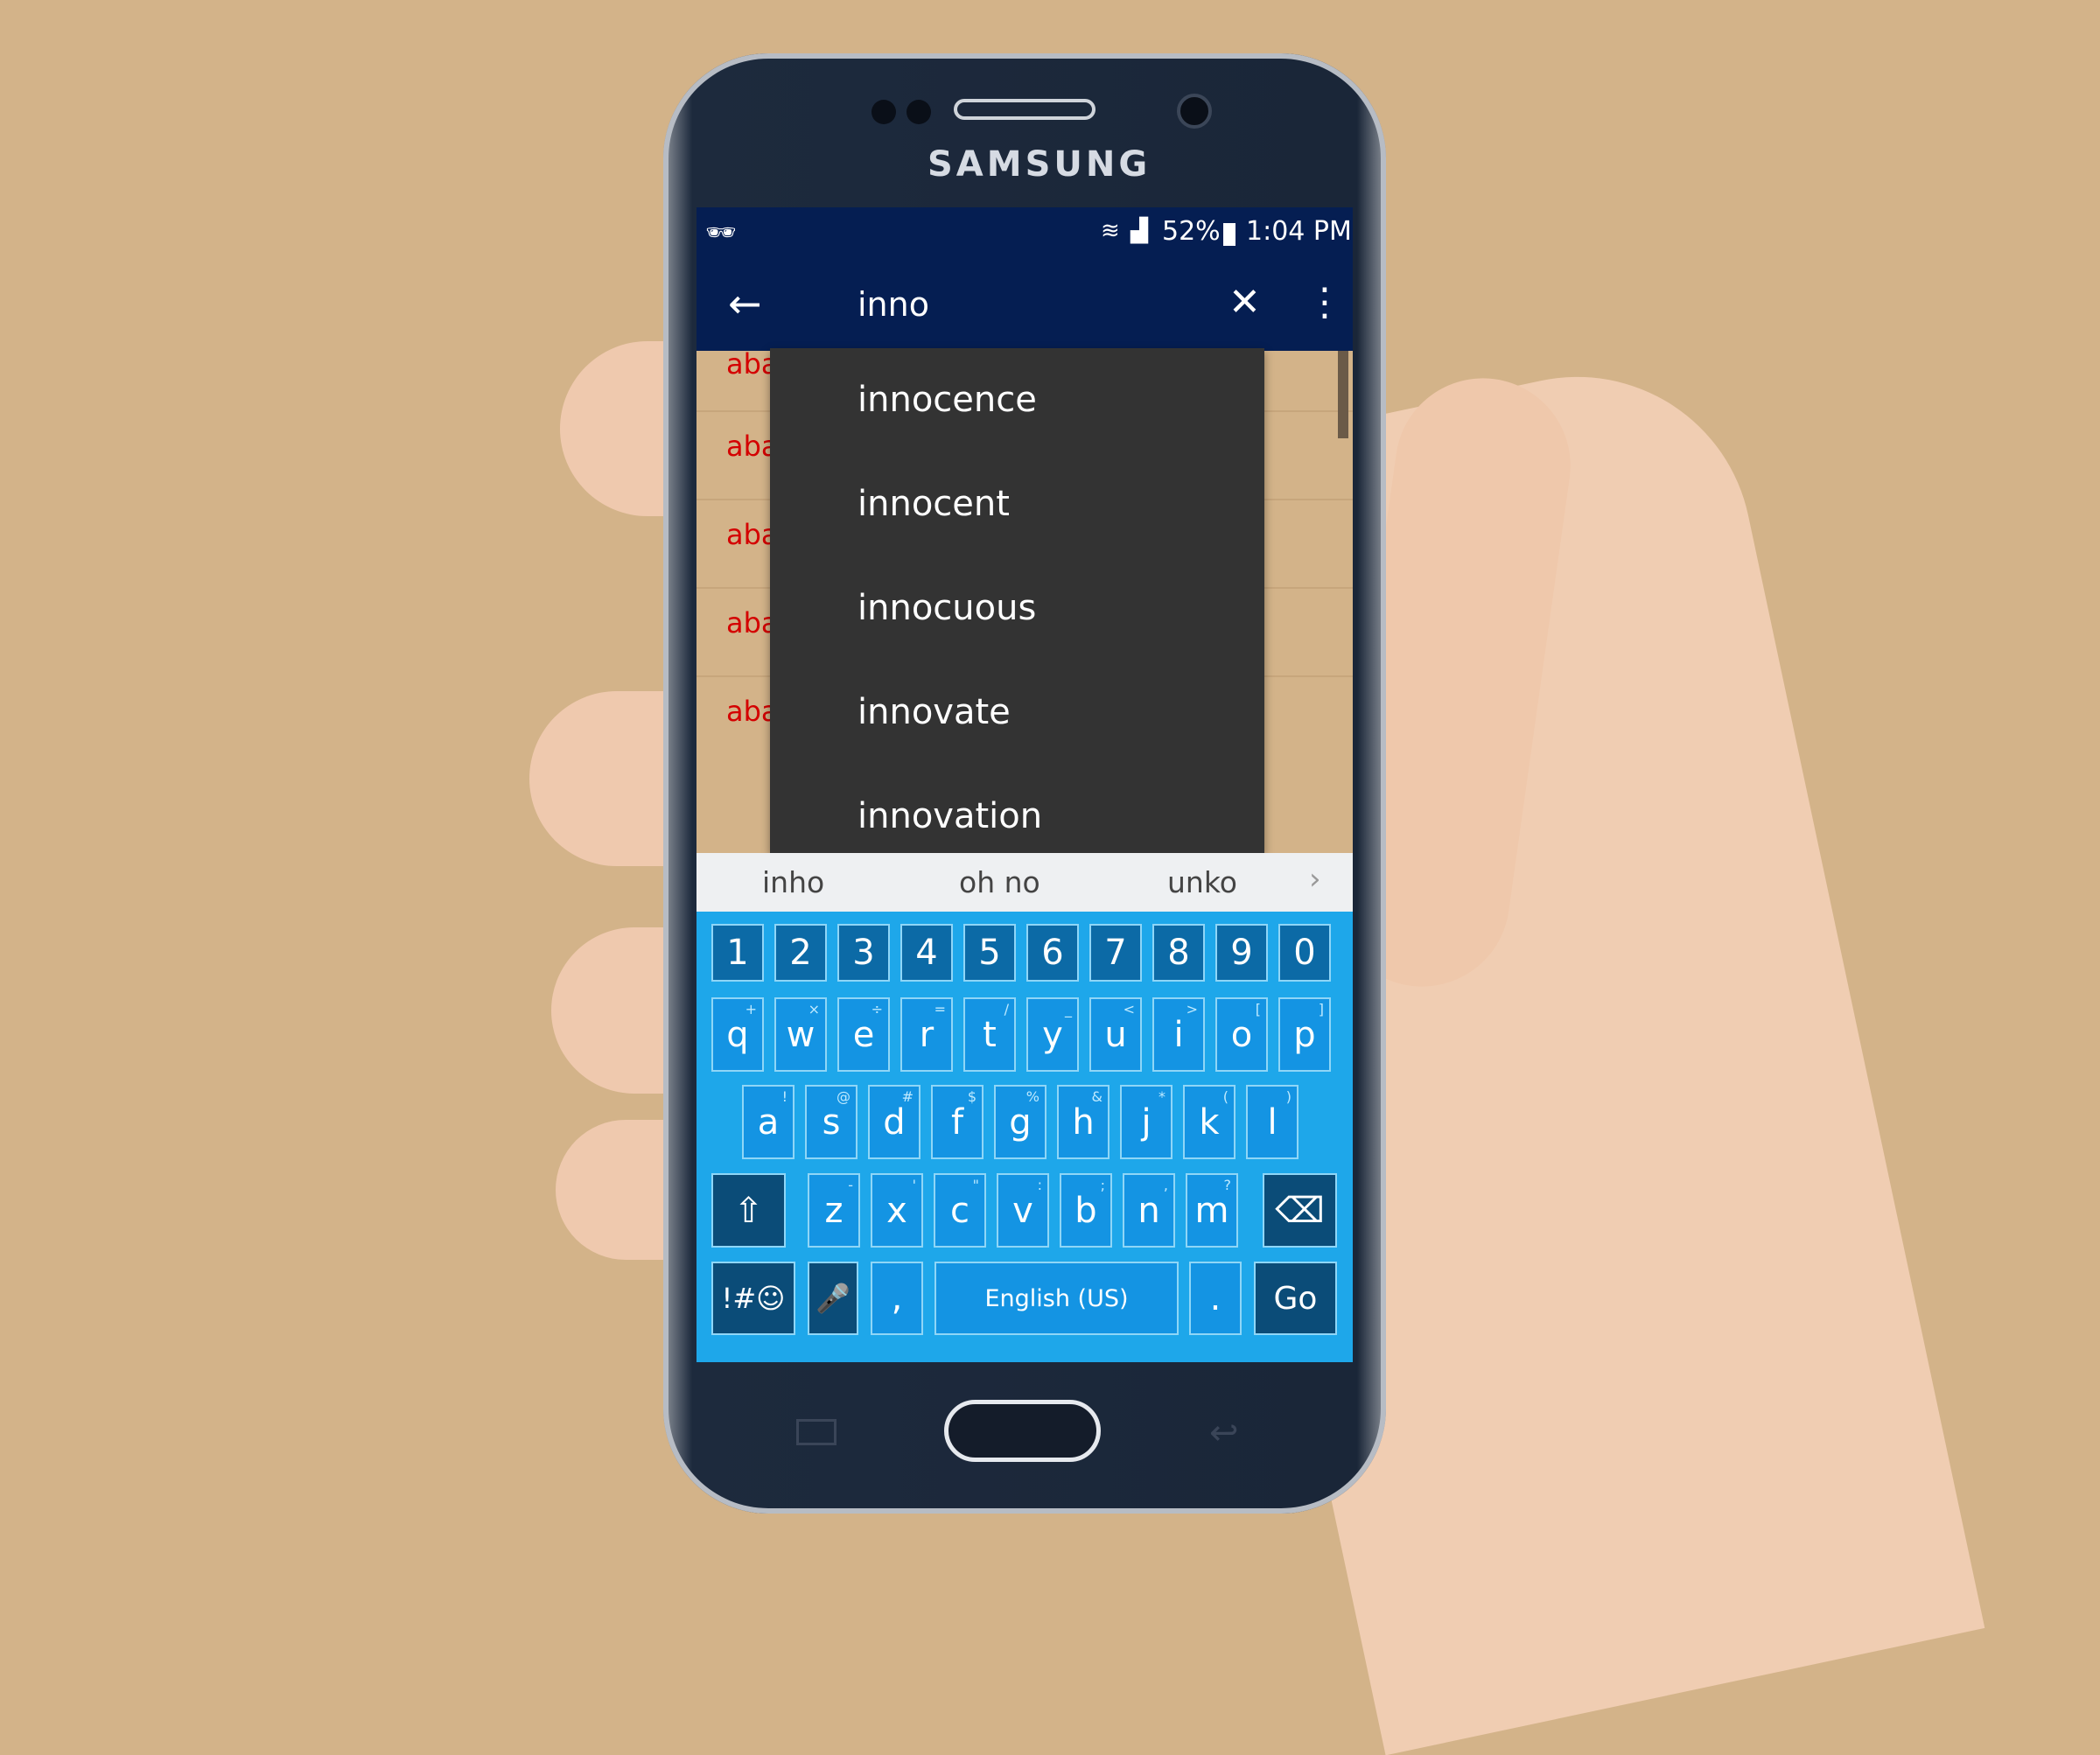 This screenshot has width=2100, height=1755. Describe the element at coordinates (884, 112) in the screenshot. I see `sensor` at that location.